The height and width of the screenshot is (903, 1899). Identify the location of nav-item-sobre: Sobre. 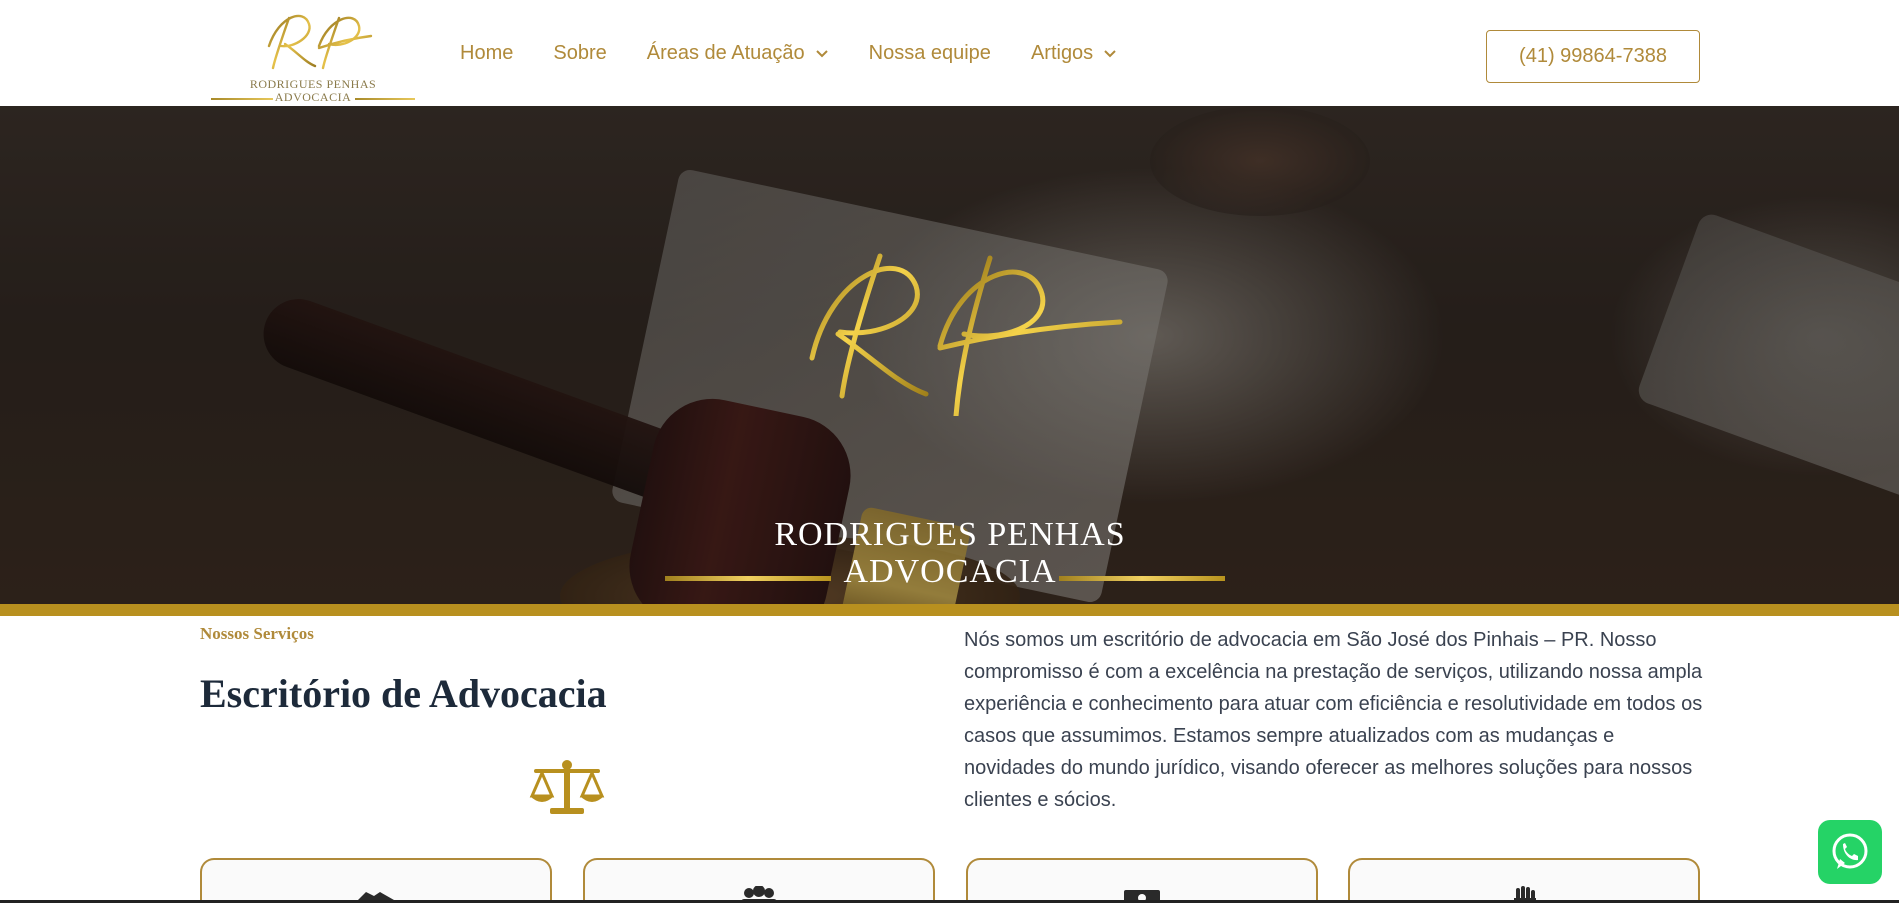
(579, 53).